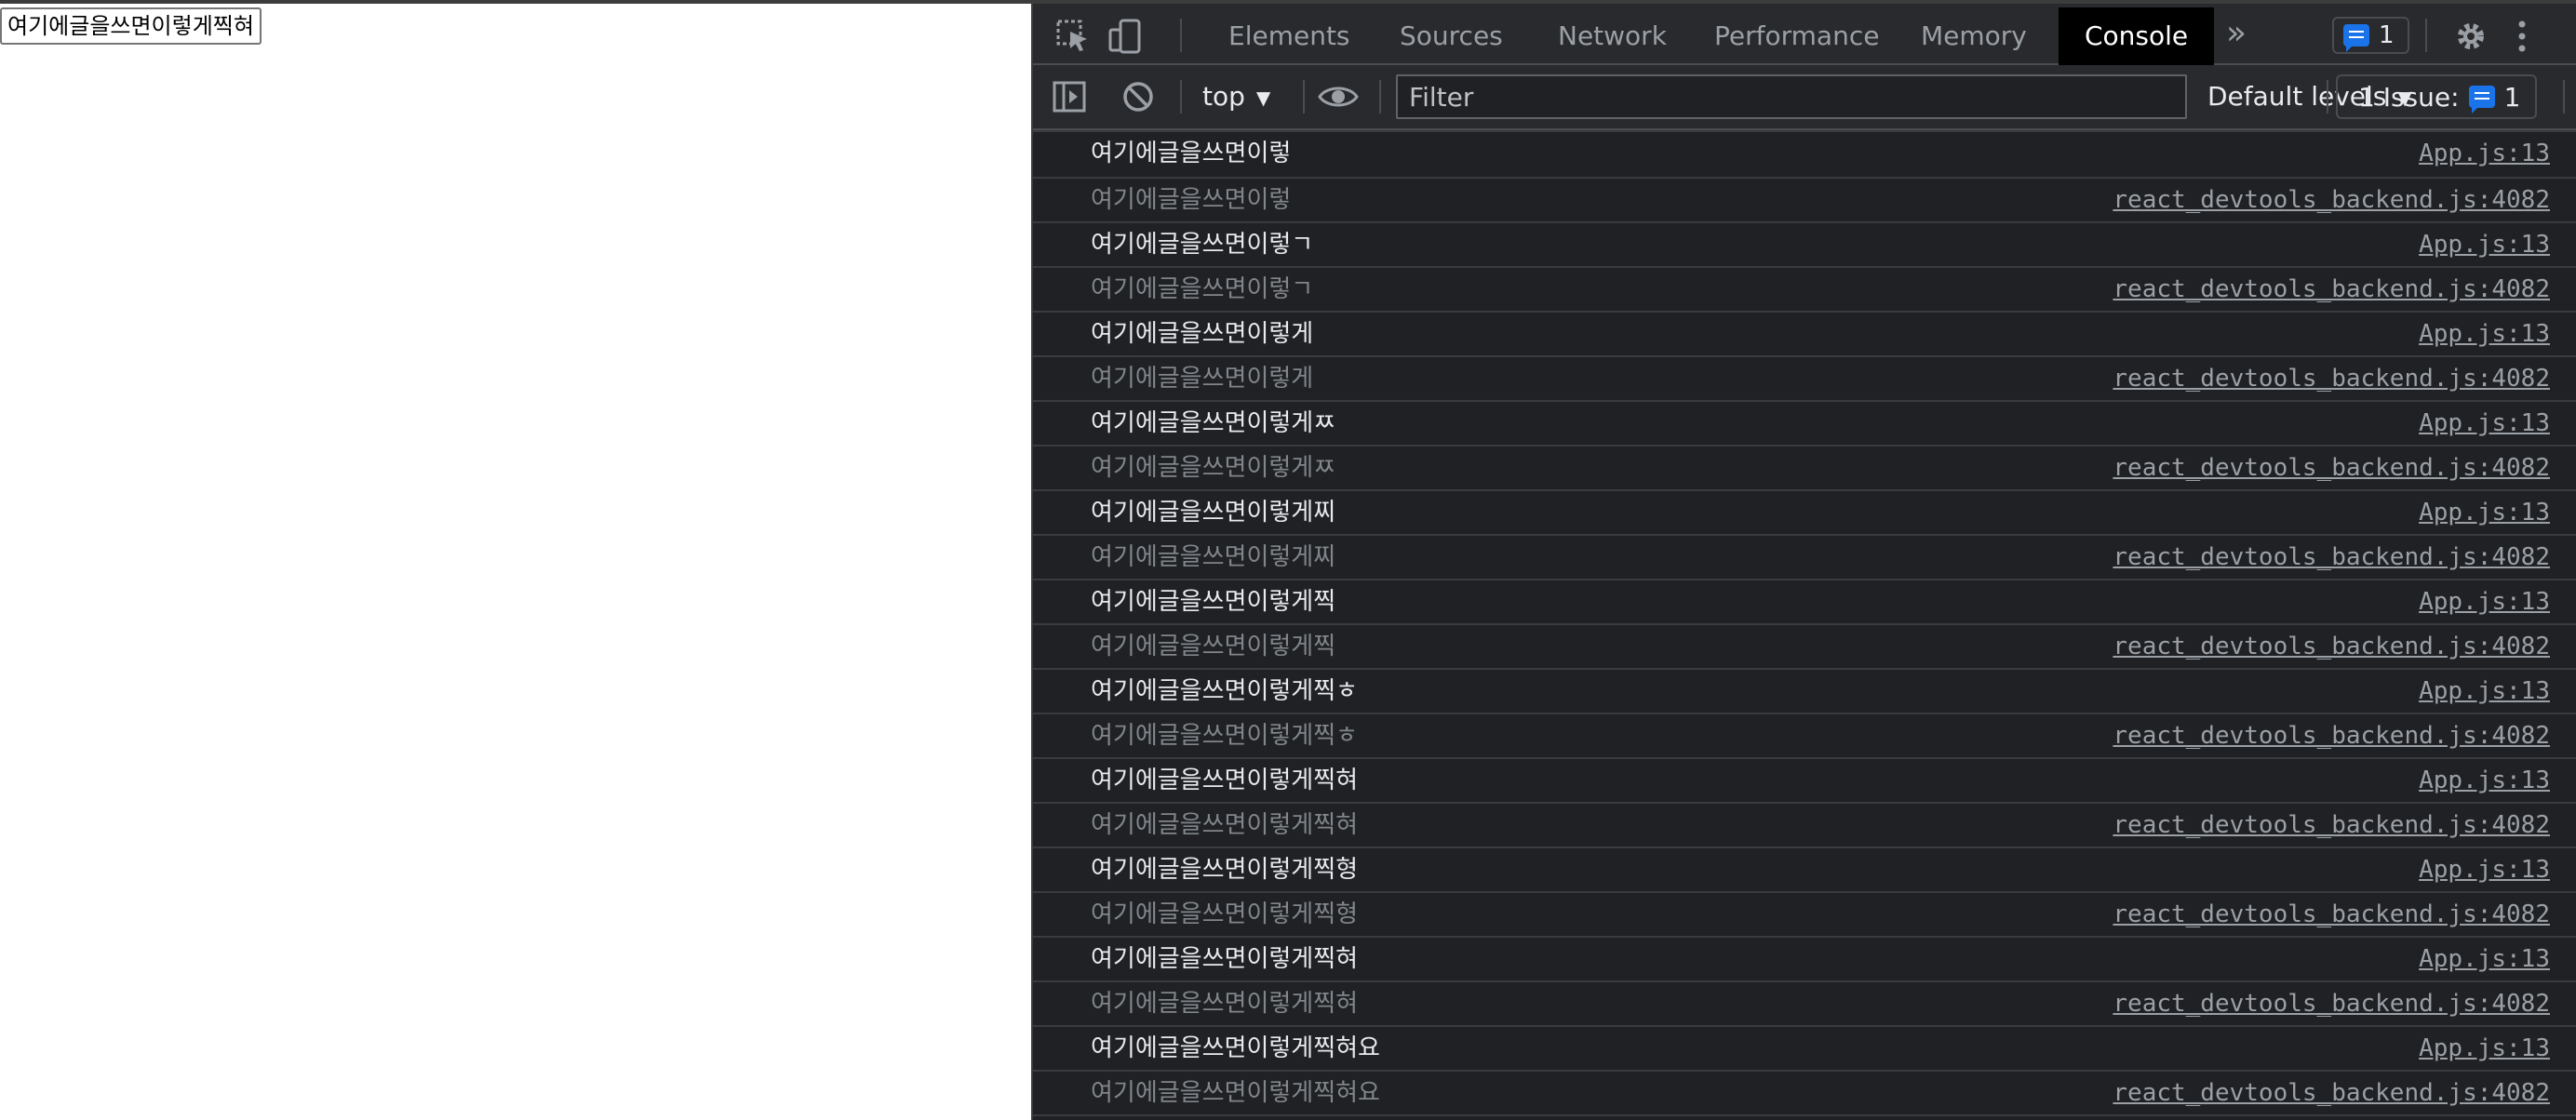 The width and height of the screenshot is (2576, 1120). Describe the element at coordinates (1289, 36) in the screenshot. I see `tab-elements: Elements` at that location.